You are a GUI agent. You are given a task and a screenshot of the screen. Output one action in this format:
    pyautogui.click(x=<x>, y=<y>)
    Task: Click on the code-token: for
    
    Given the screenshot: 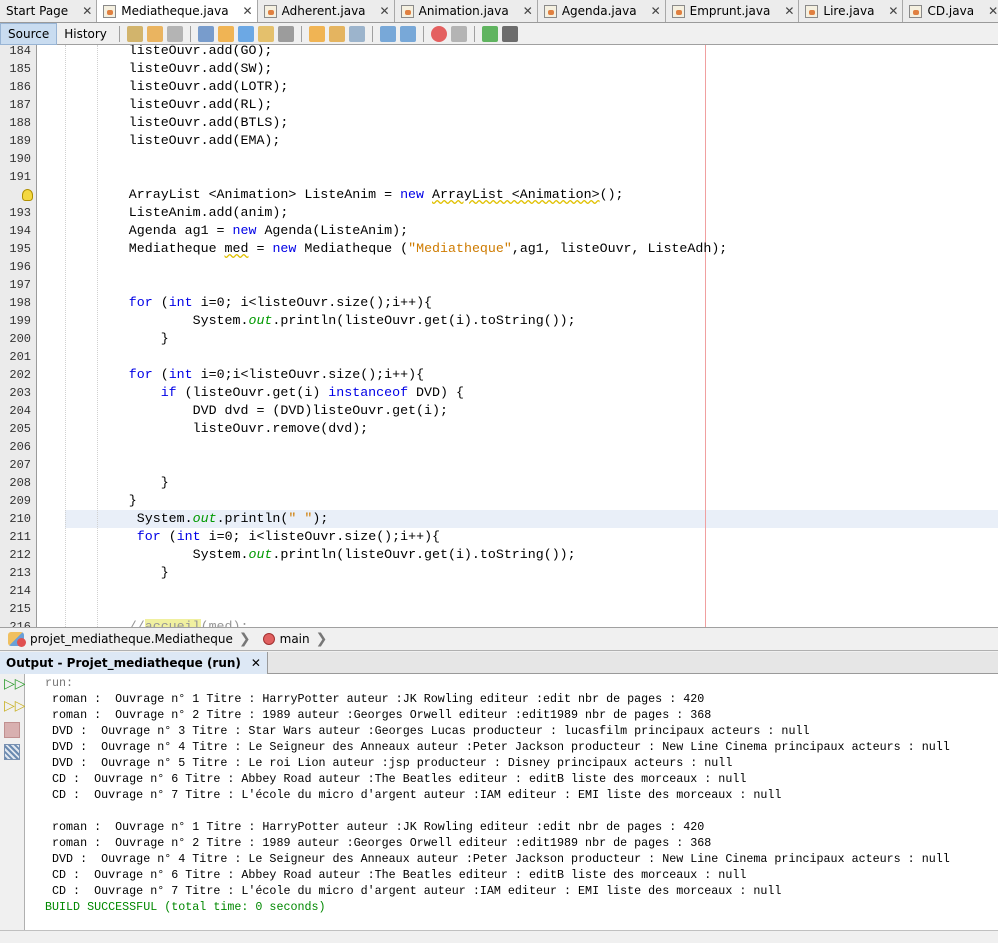 What is the action you would take?
    pyautogui.click(x=140, y=302)
    